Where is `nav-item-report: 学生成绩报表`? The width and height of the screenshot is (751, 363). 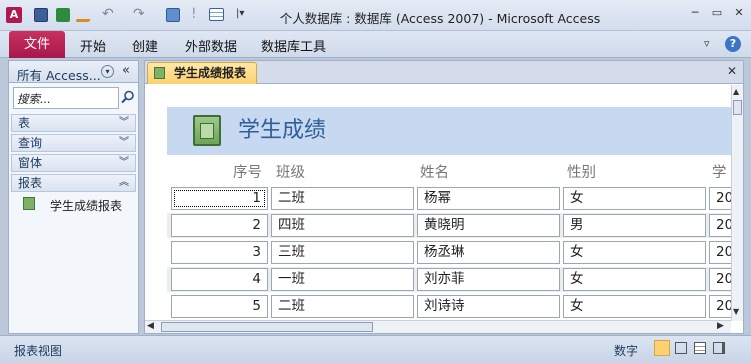
nav-item-report: 学生成绩报表 is located at coordinates (79, 205).